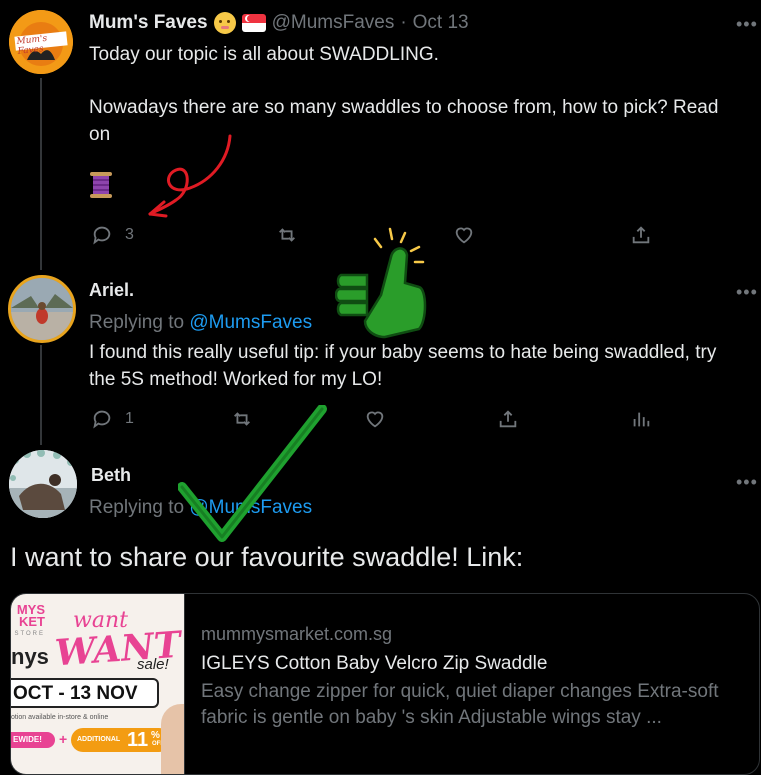 This screenshot has width=761, height=775. I want to click on analytics-icon, so click(641, 419).